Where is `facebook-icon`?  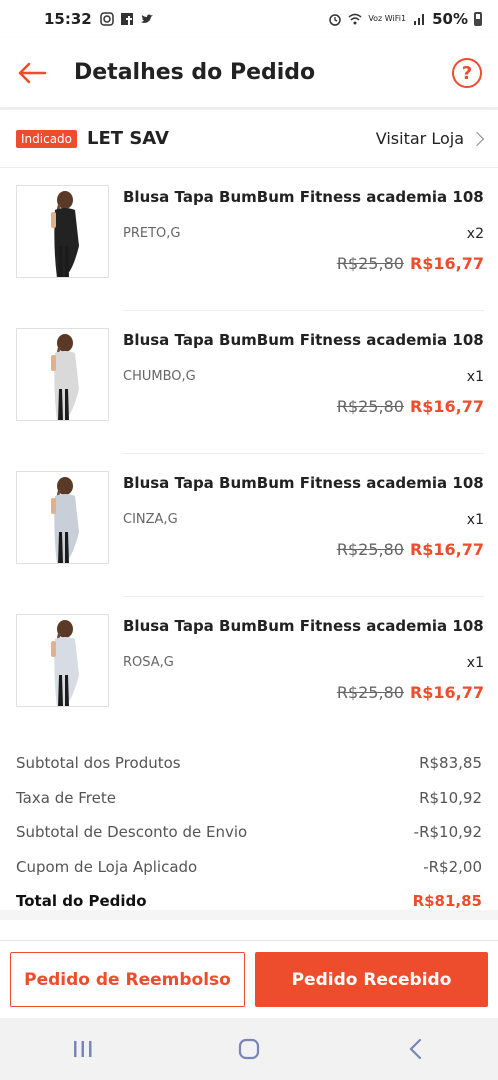
facebook-icon is located at coordinates (126, 19).